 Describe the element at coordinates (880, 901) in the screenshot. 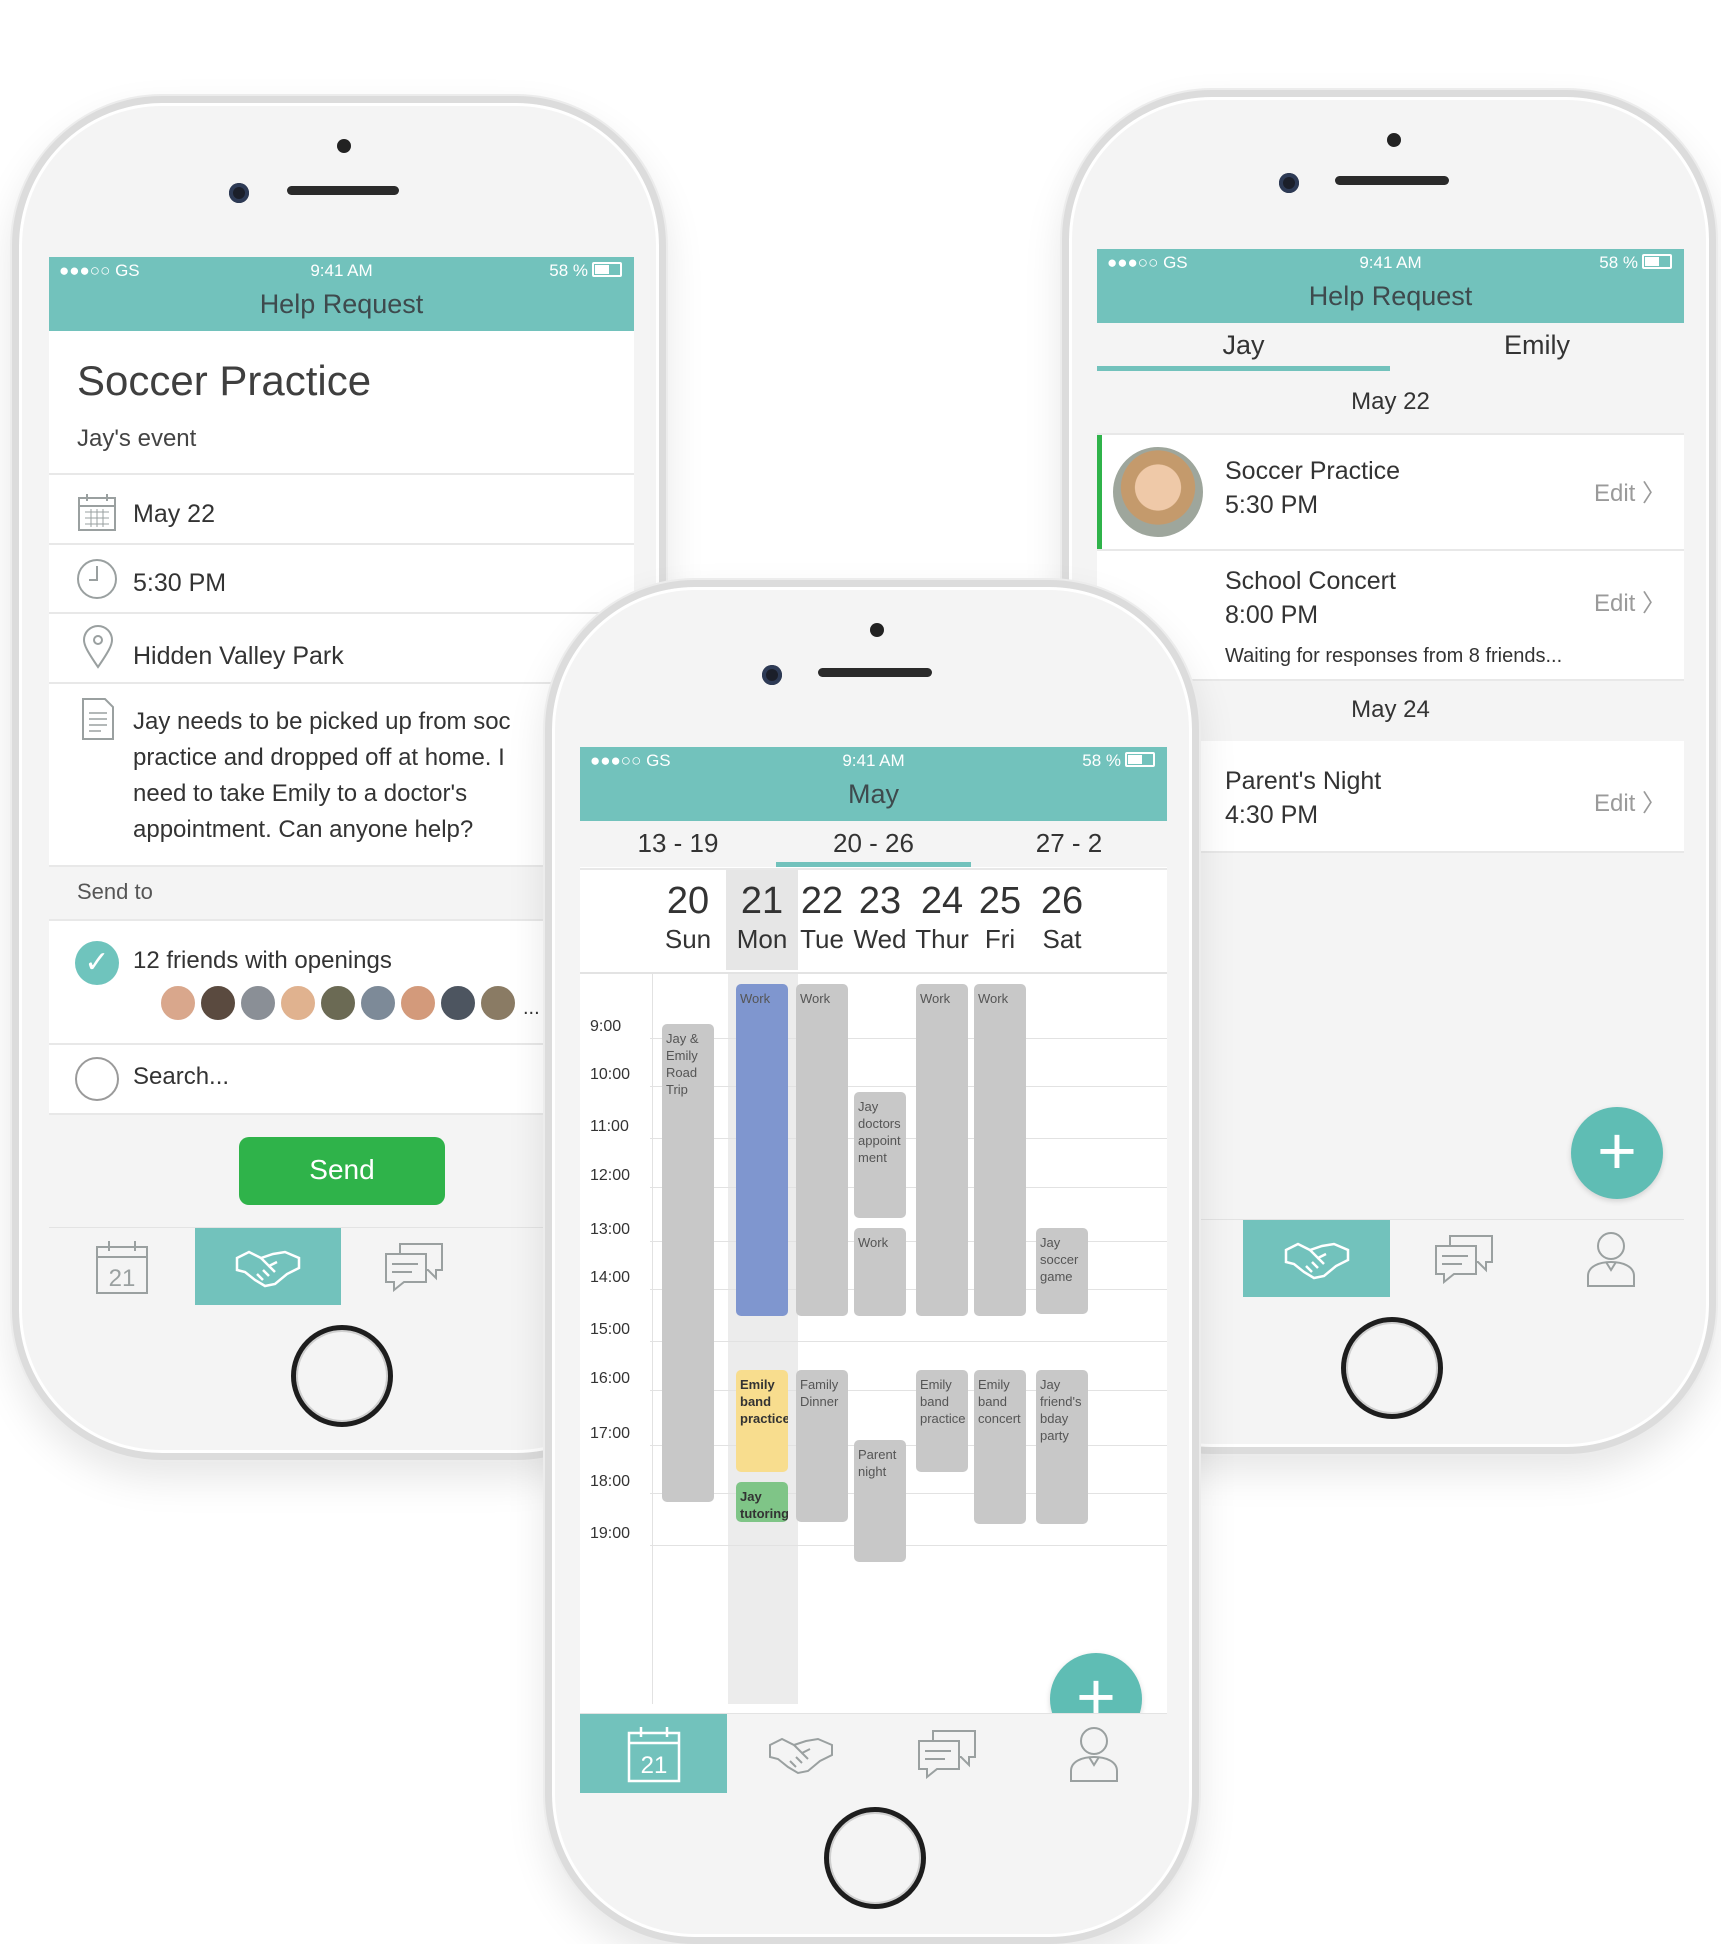

I see `day-number: 23` at that location.